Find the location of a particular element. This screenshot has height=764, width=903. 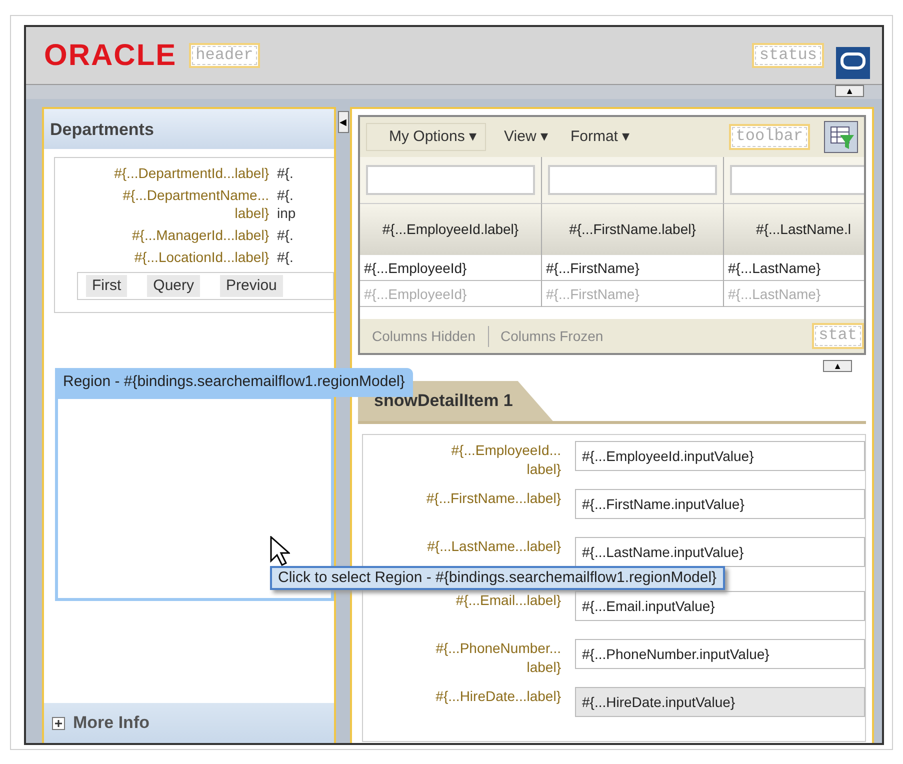

menu-button: View ▾ is located at coordinates (526, 137).